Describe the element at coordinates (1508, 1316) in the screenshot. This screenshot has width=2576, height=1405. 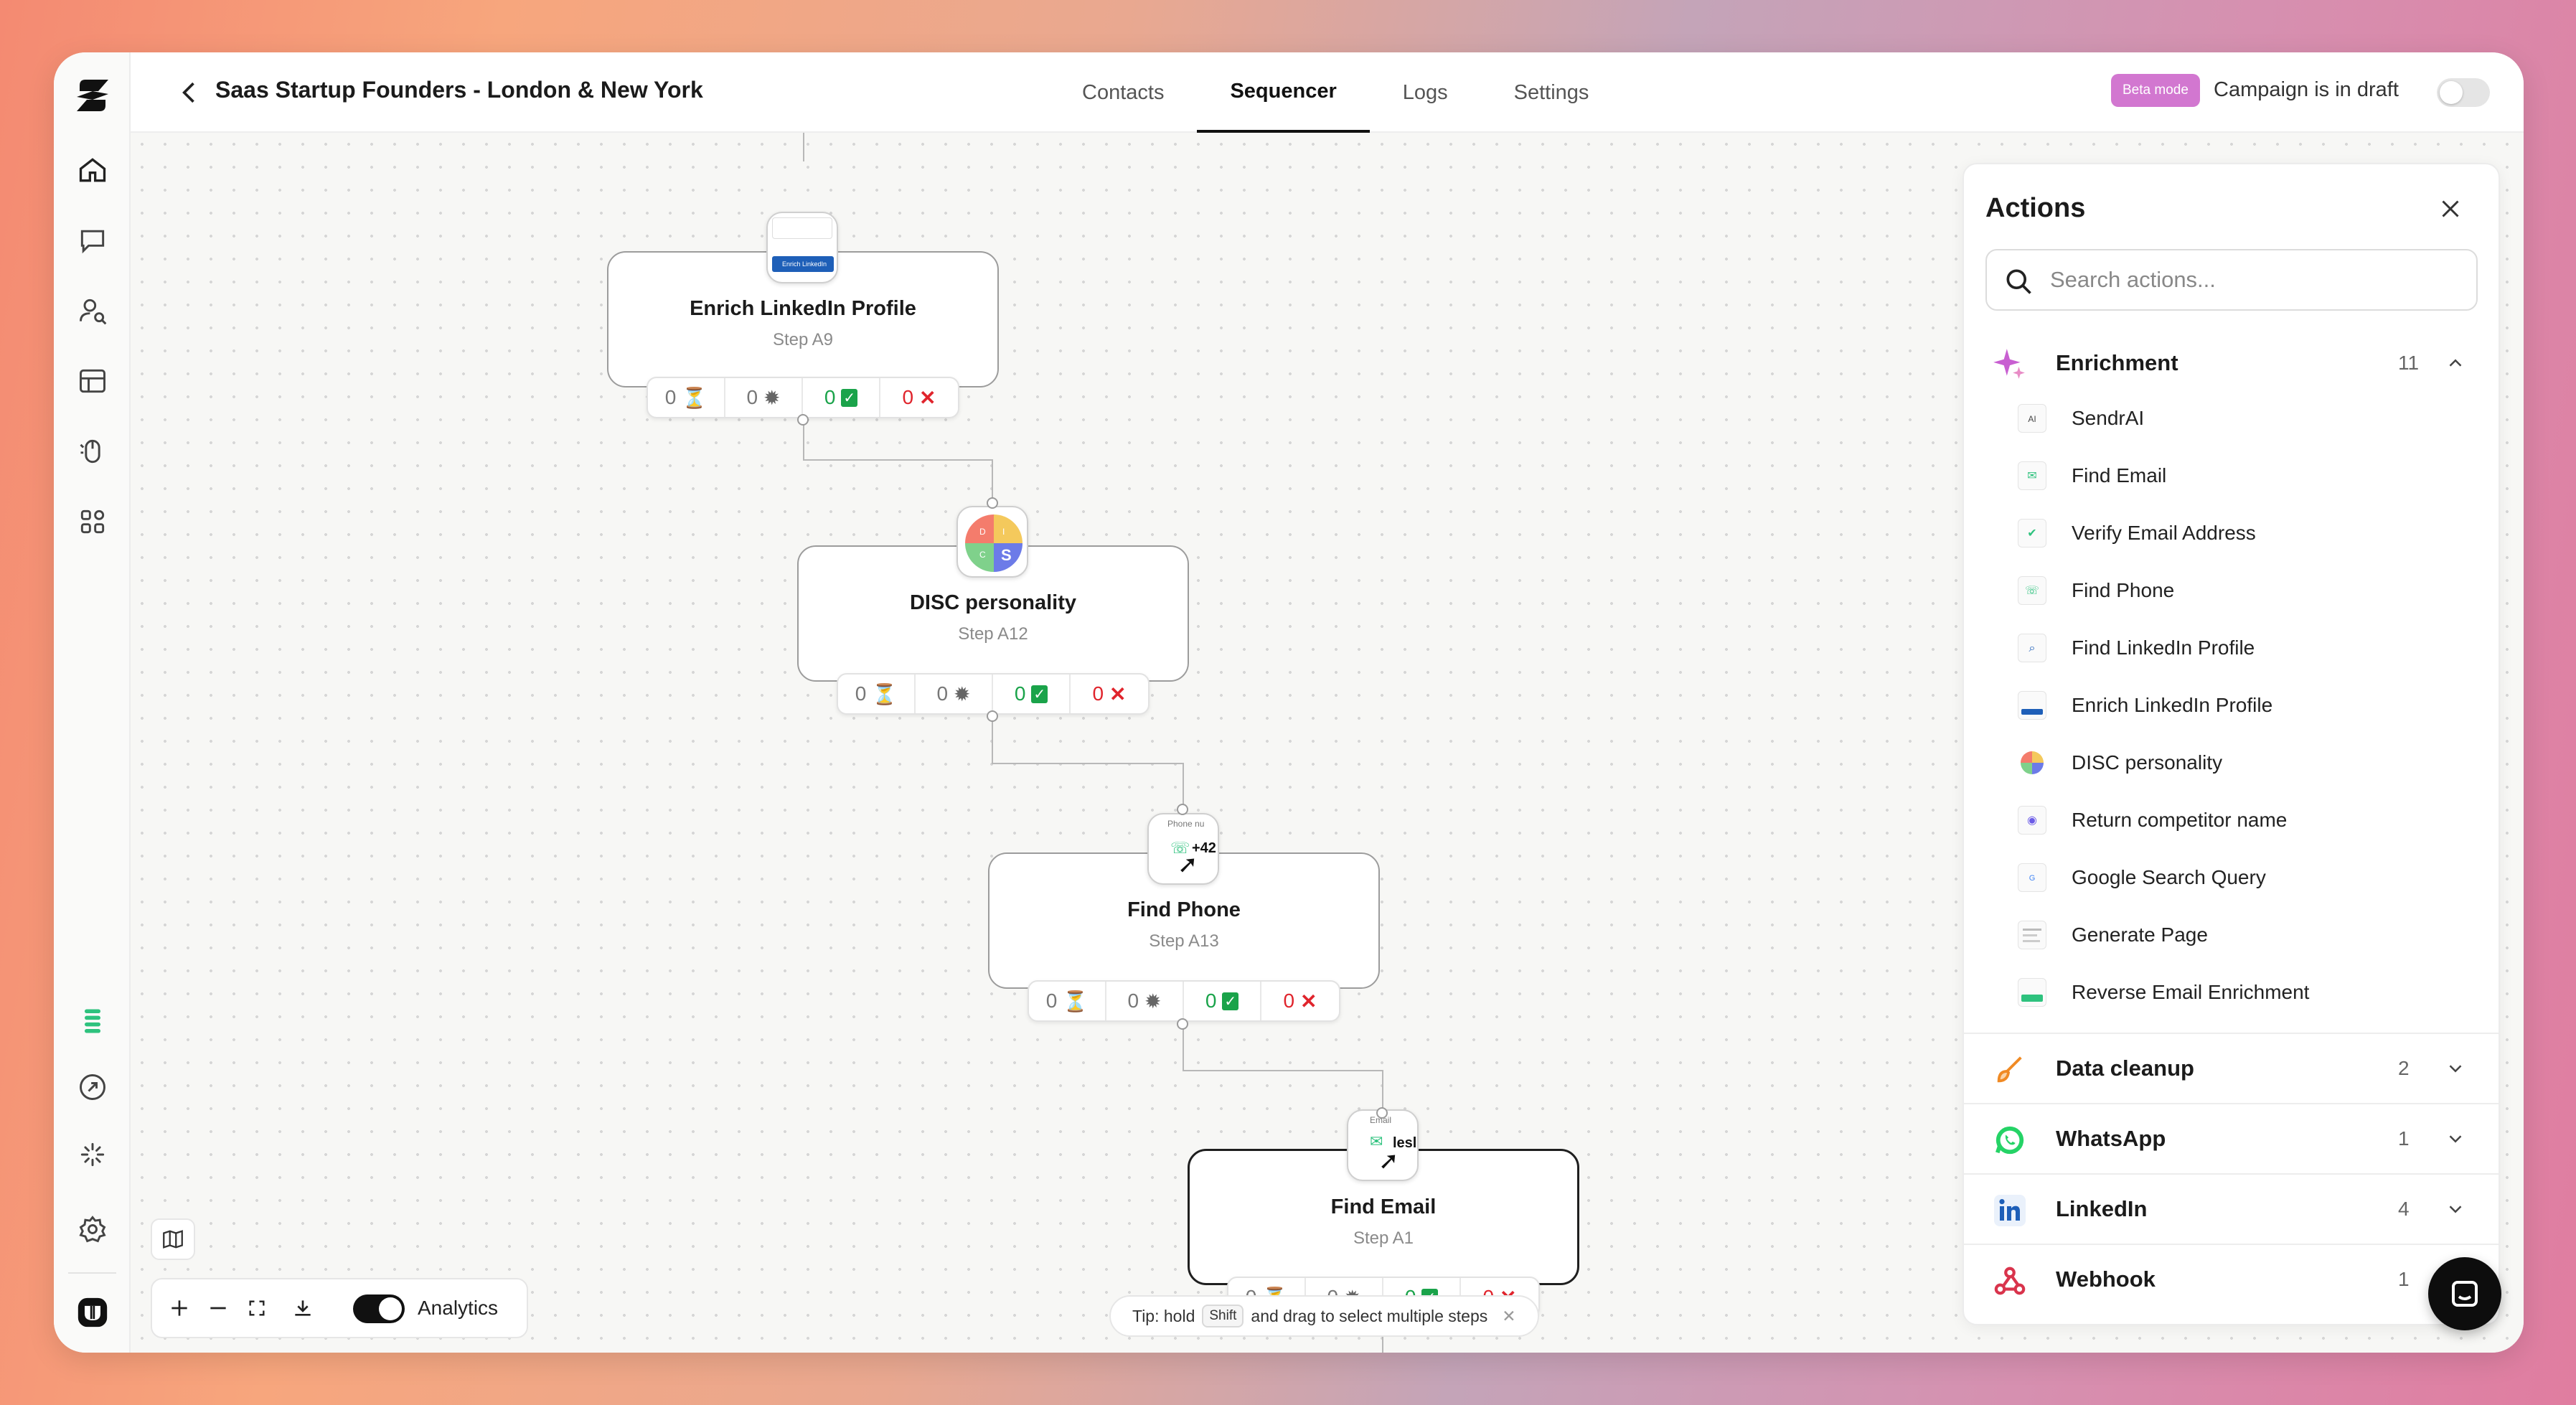
I see `tip-close-icon: ✕` at that location.